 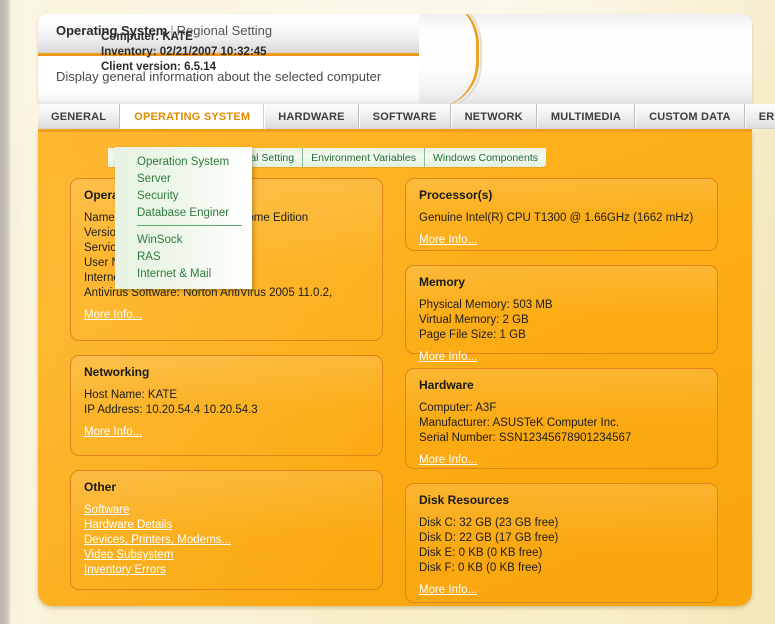 I want to click on panel-title-memory: Memory, so click(x=442, y=282).